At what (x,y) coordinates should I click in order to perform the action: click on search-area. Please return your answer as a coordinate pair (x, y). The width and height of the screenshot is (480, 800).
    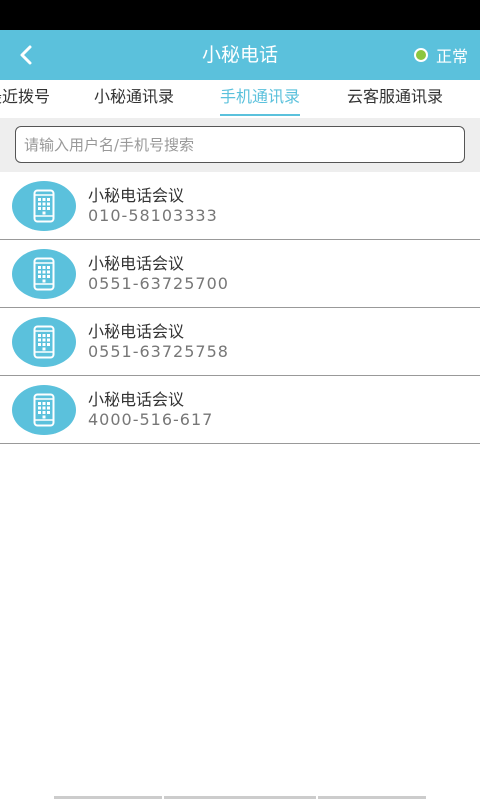
    Looking at the image, I should click on (240, 145).